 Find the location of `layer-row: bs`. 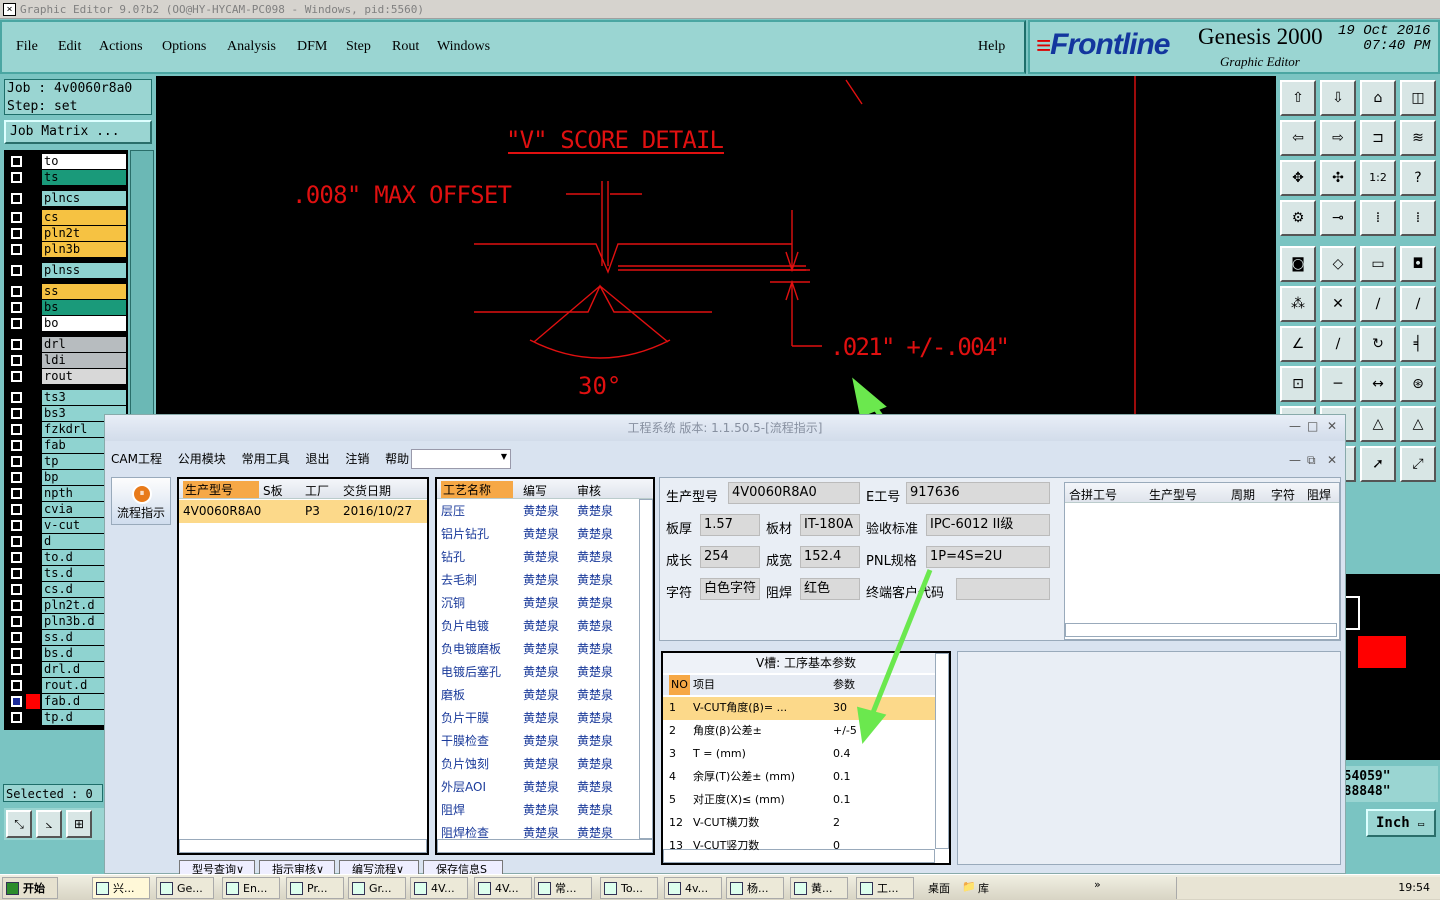

layer-row: bs is located at coordinates (68, 307).